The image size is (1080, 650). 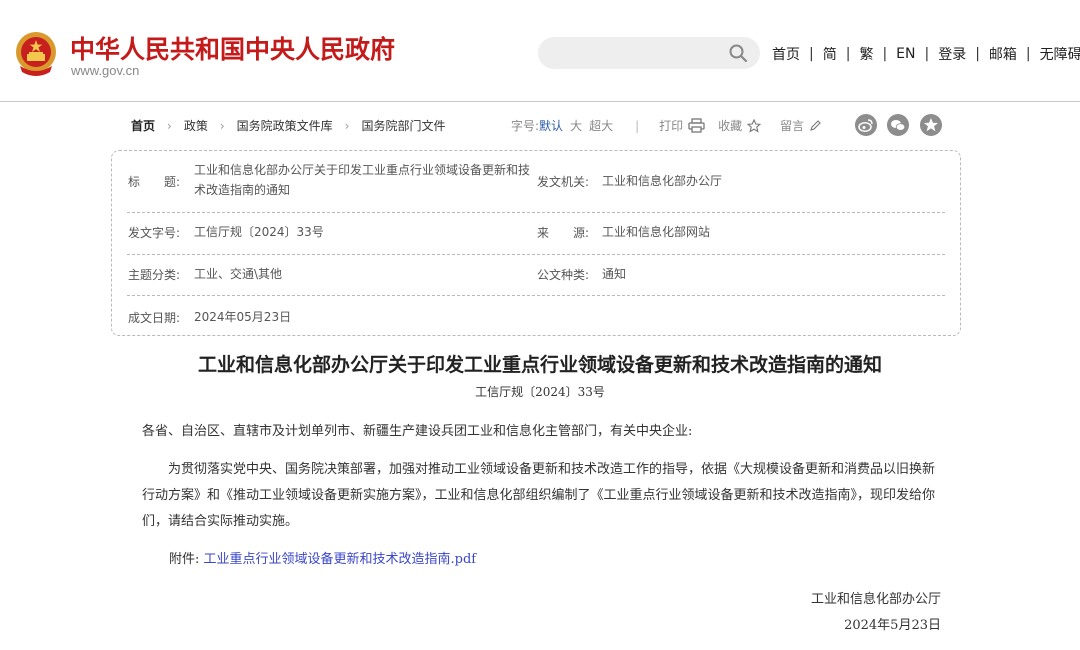 I want to click on attachment-link: 工业重点行业领域设备更新和技术改造指南.pdf, so click(x=340, y=559).